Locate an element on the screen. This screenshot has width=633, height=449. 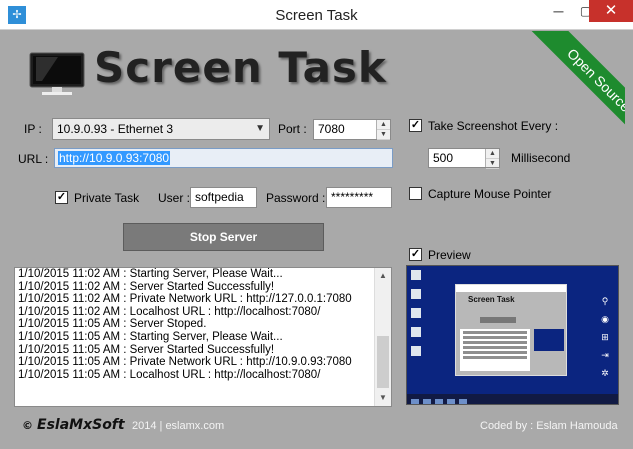
preview-checkbox: ✓ is located at coordinates (415, 254).